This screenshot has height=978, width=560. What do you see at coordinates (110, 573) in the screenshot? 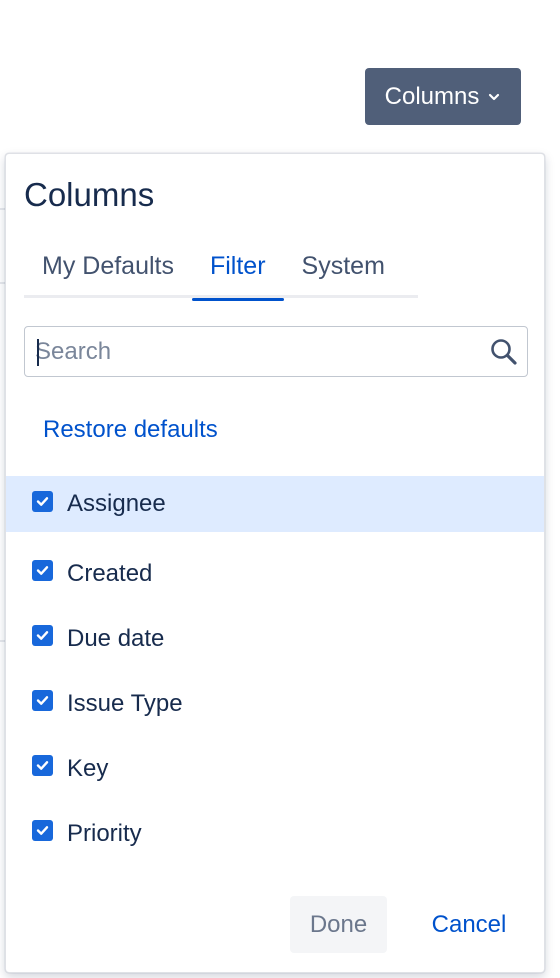
I see `item-label: Created` at bounding box center [110, 573].